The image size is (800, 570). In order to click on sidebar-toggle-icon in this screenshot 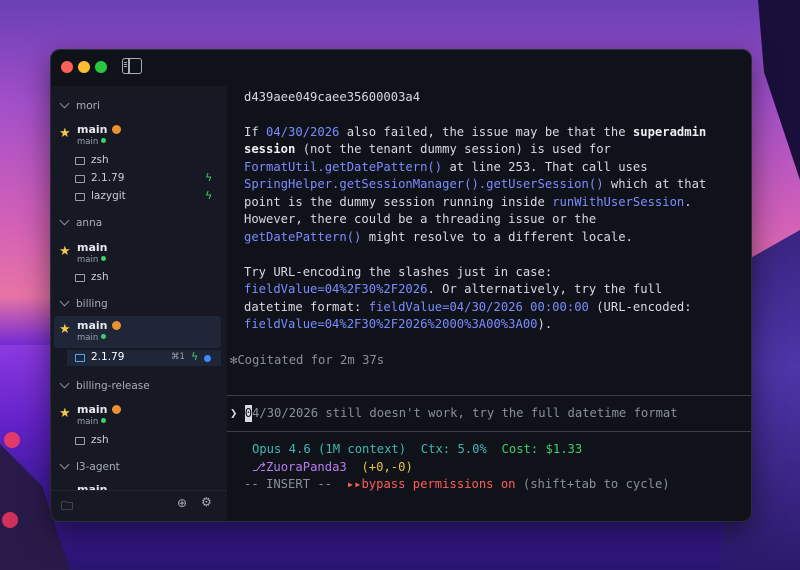, I will do `click(132, 66)`.